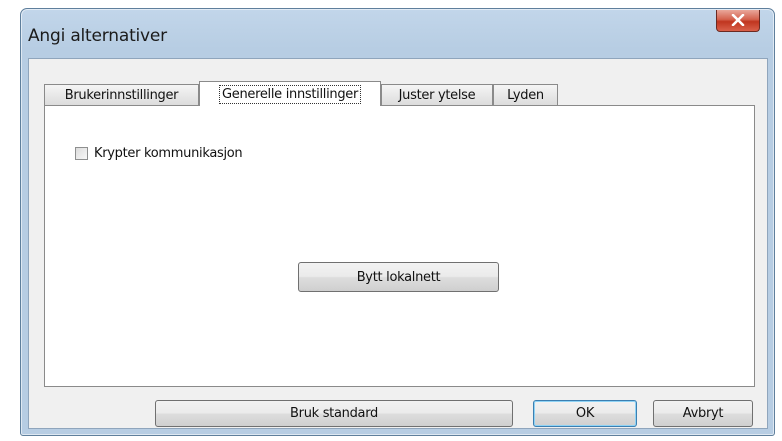 This screenshot has width=782, height=441. I want to click on tab-lyden: Lyden, so click(525, 94).